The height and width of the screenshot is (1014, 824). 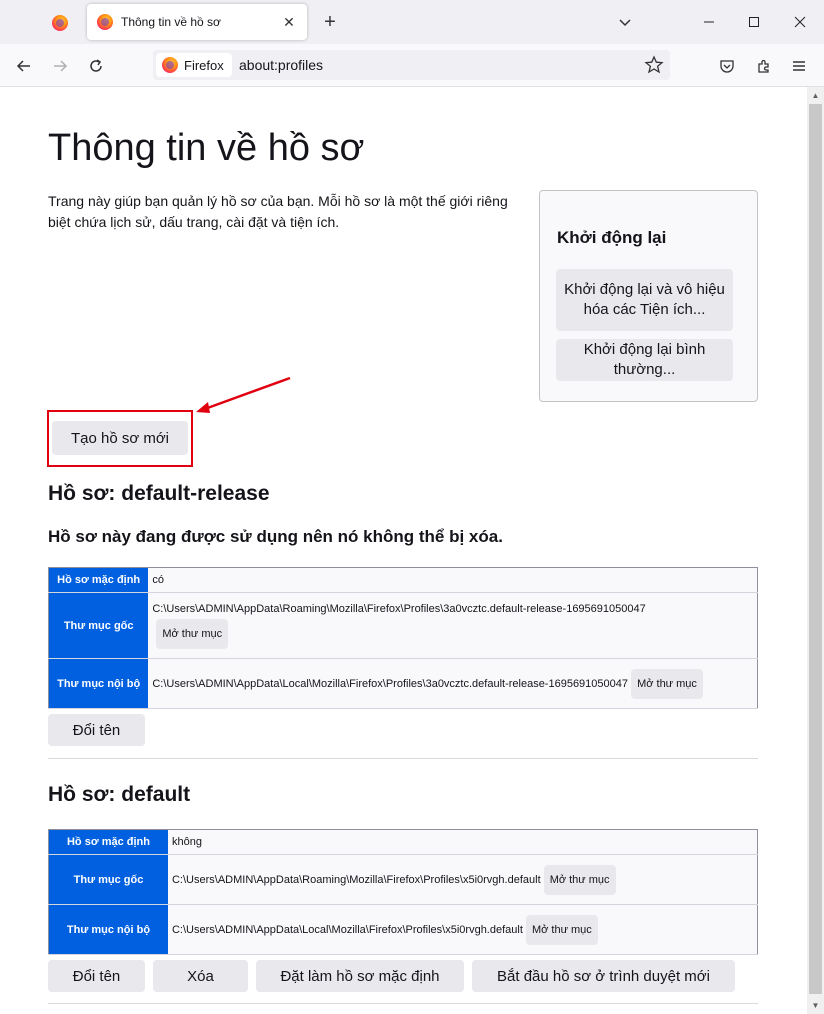 I want to click on page-title: Thông tin về hồ sơ, so click(x=206, y=148).